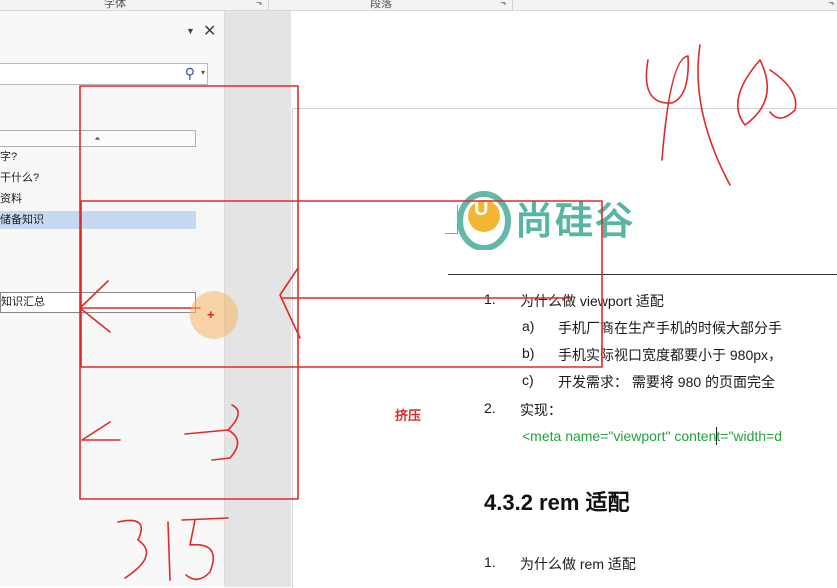 Image resolution: width=837 pixels, height=588 pixels. What do you see at coordinates (211, 314) in the screenshot?
I see `move-cursor-icon: +` at bounding box center [211, 314].